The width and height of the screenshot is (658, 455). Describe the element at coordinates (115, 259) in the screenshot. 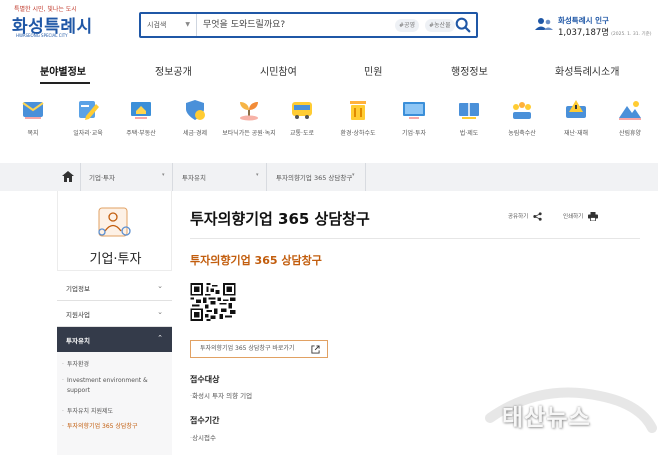

I see `sidebar-title: 기업·투자` at that location.